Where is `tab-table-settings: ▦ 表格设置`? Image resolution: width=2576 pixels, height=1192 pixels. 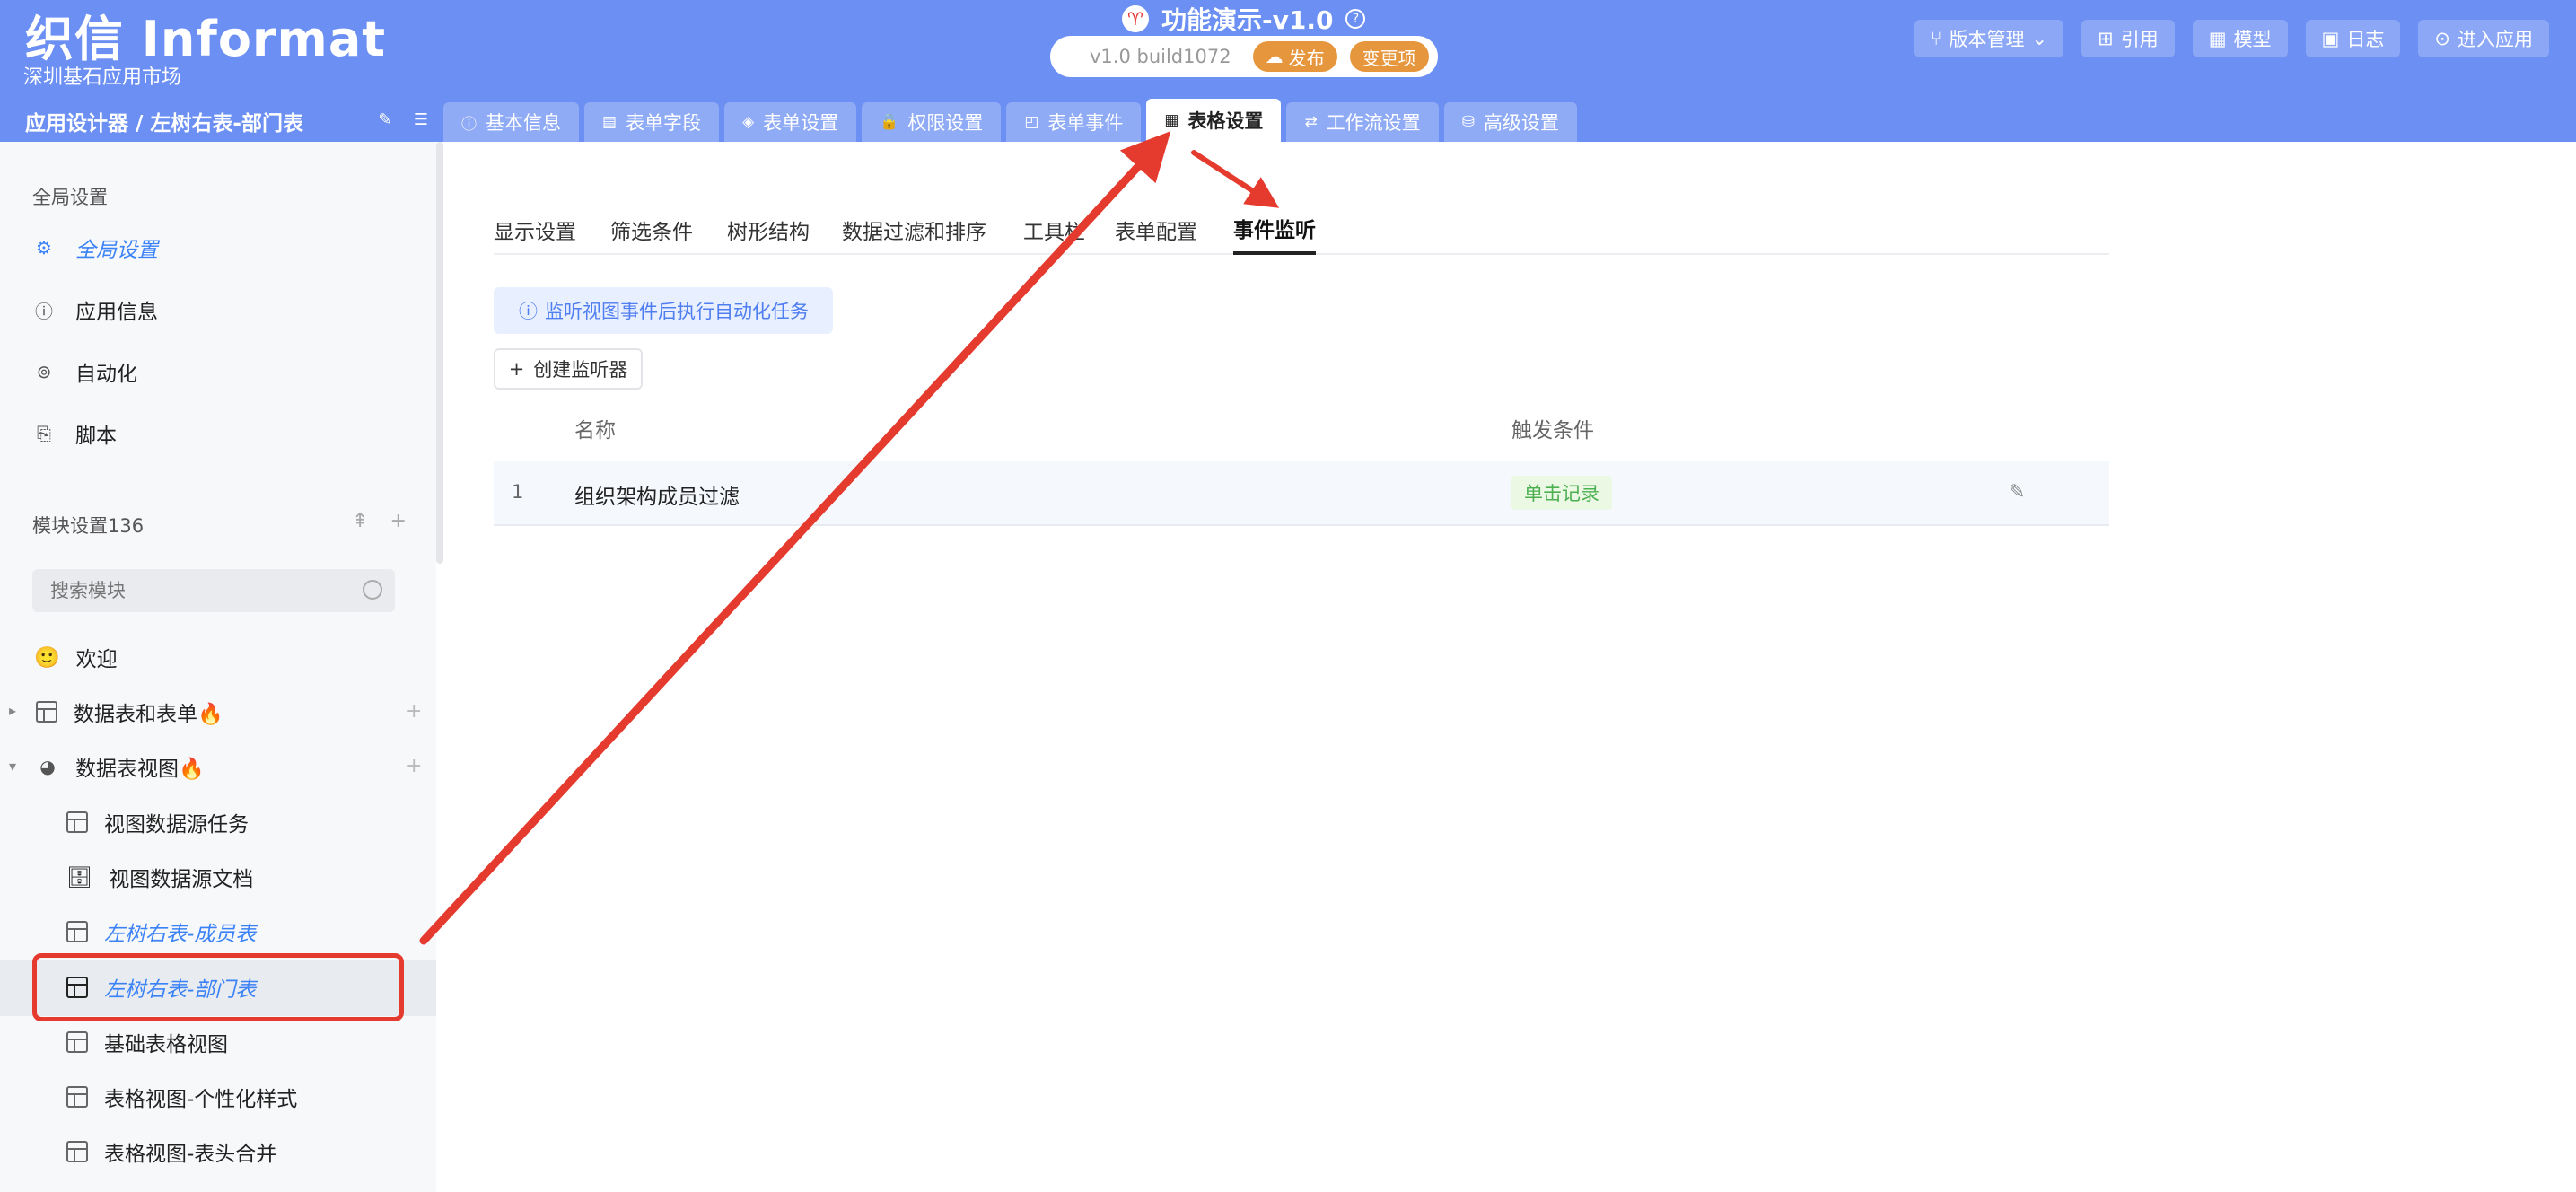 tab-table-settings: ▦ 表格设置 is located at coordinates (1214, 120).